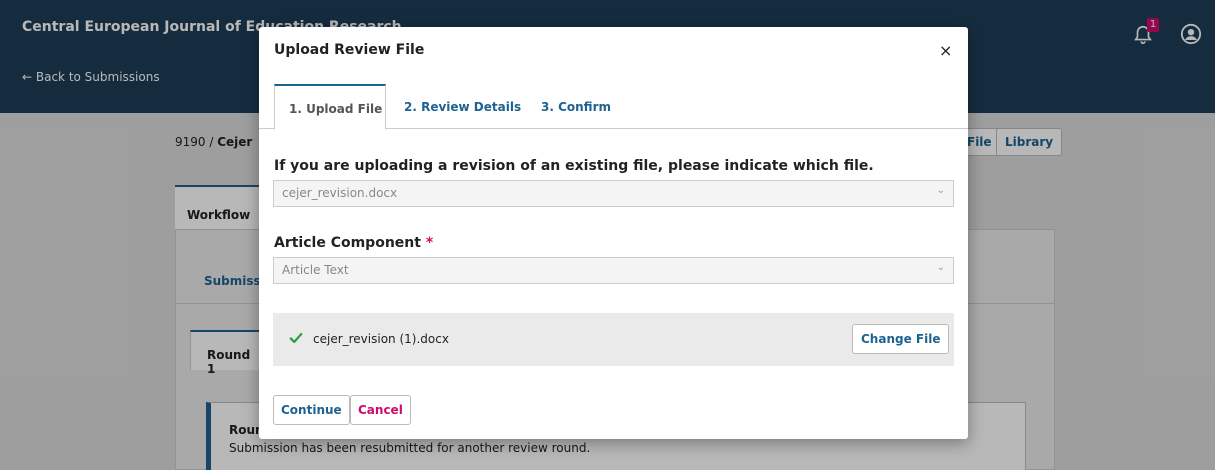  What do you see at coordinates (311, 410) in the screenshot?
I see `continue-button: Continue` at bounding box center [311, 410].